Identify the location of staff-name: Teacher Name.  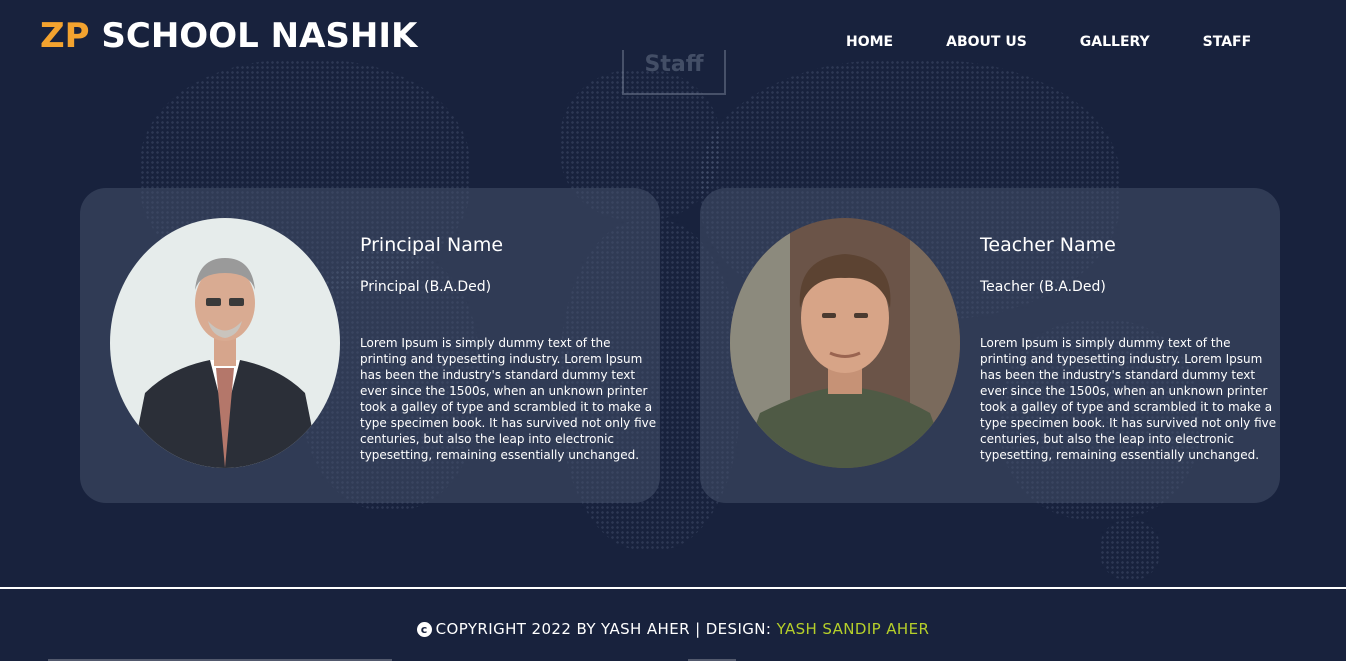
(1048, 245).